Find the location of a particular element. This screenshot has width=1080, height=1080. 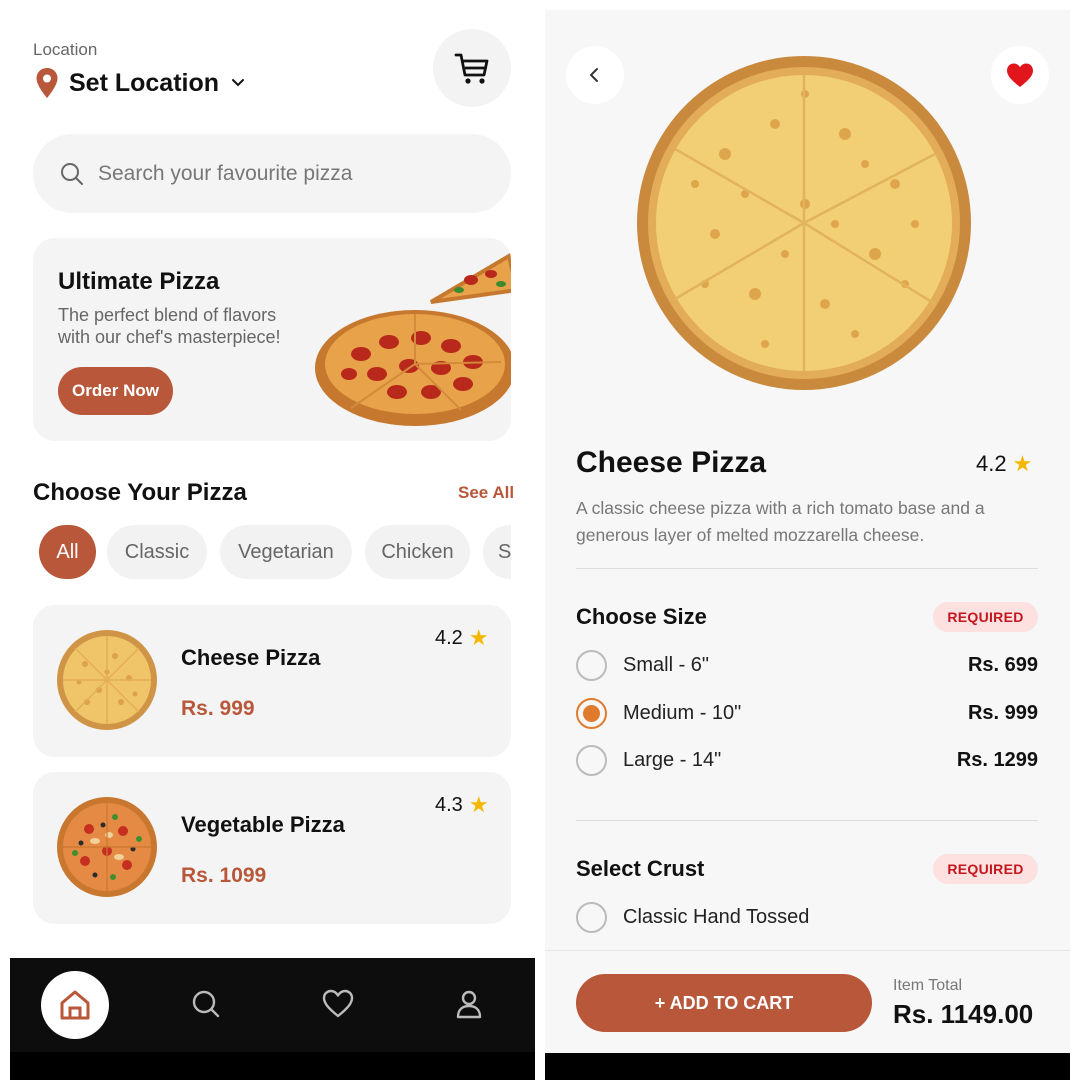

product-rating: 4.2 ★ is located at coordinates (1004, 464).